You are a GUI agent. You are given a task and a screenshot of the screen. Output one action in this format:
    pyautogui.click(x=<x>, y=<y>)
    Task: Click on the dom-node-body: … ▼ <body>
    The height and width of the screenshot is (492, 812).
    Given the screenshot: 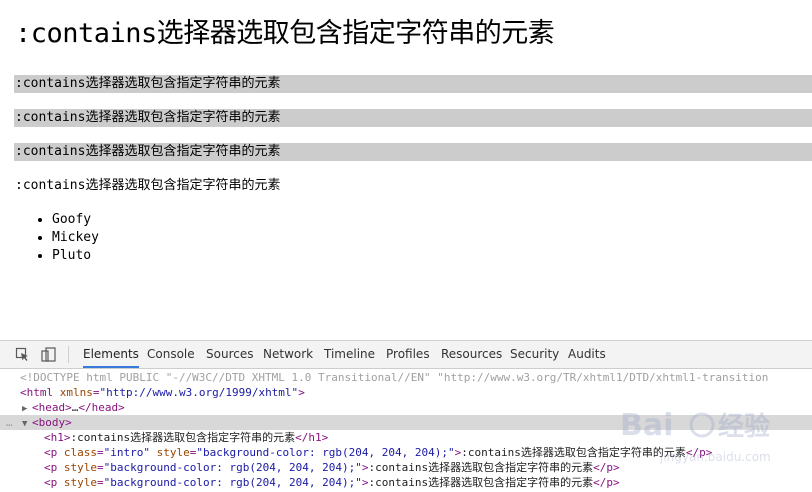 What is the action you would take?
    pyautogui.click(x=406, y=422)
    